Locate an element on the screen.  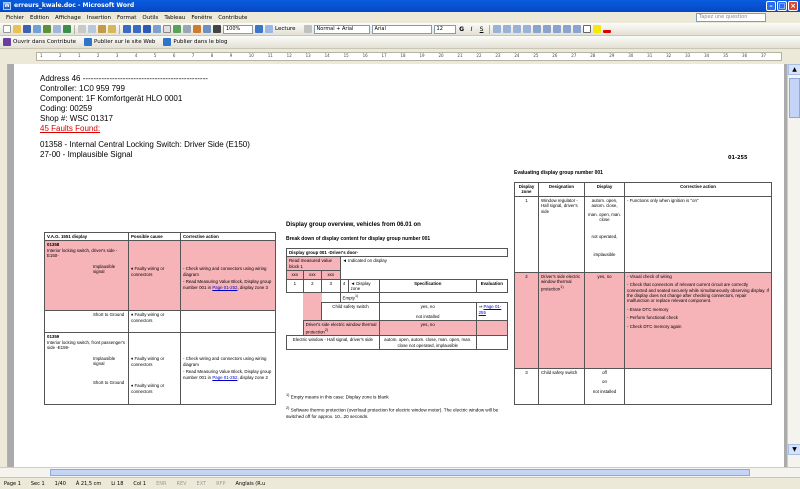
hyperlink-icon is located at coordinates (147, 29).